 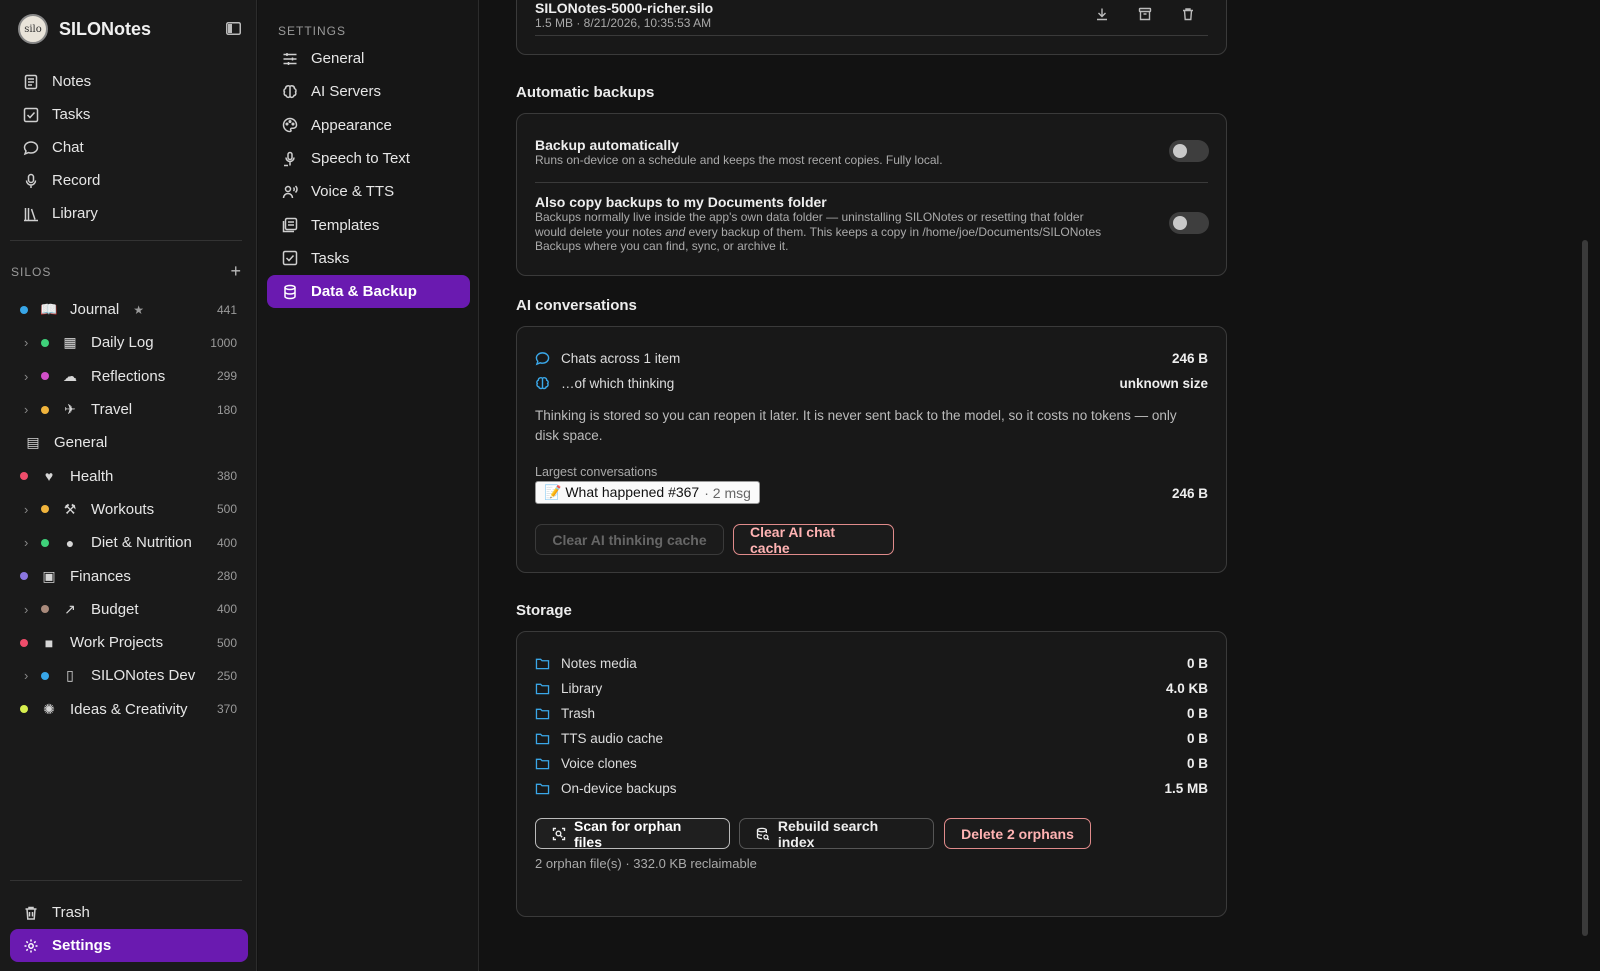 What do you see at coordinates (126, 114) in the screenshot?
I see `nav-item-tasks: Tasks` at bounding box center [126, 114].